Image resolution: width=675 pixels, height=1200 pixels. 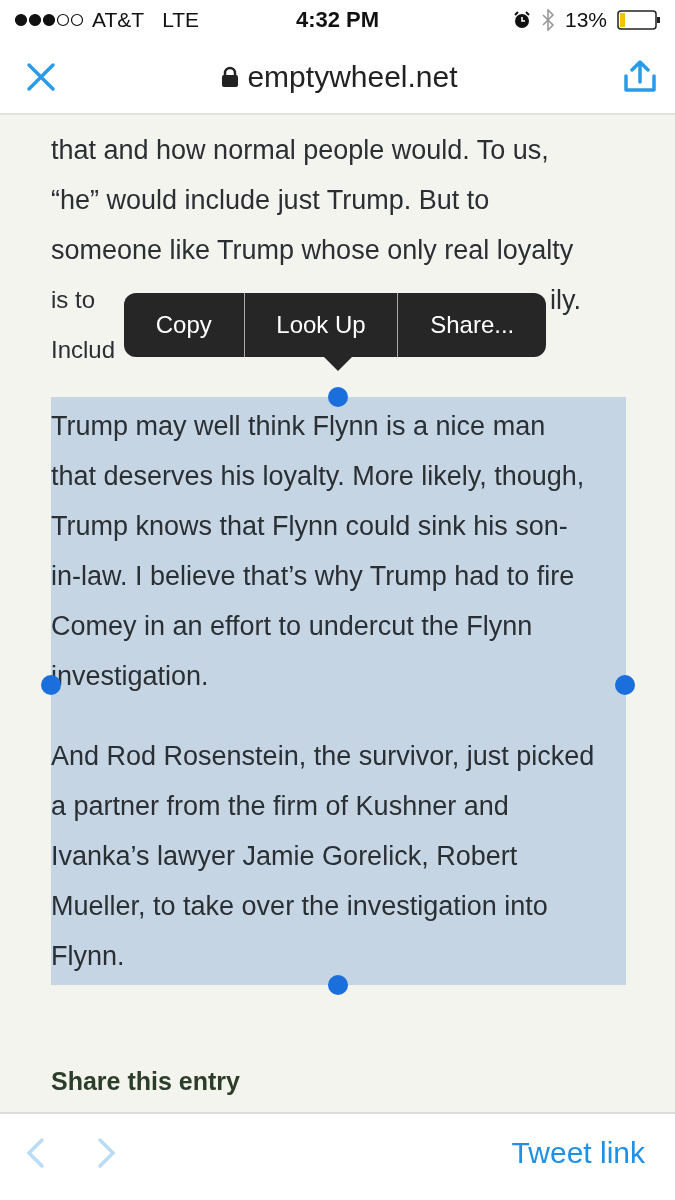 What do you see at coordinates (320, 325) in the screenshot?
I see `menu-item: Look Up` at bounding box center [320, 325].